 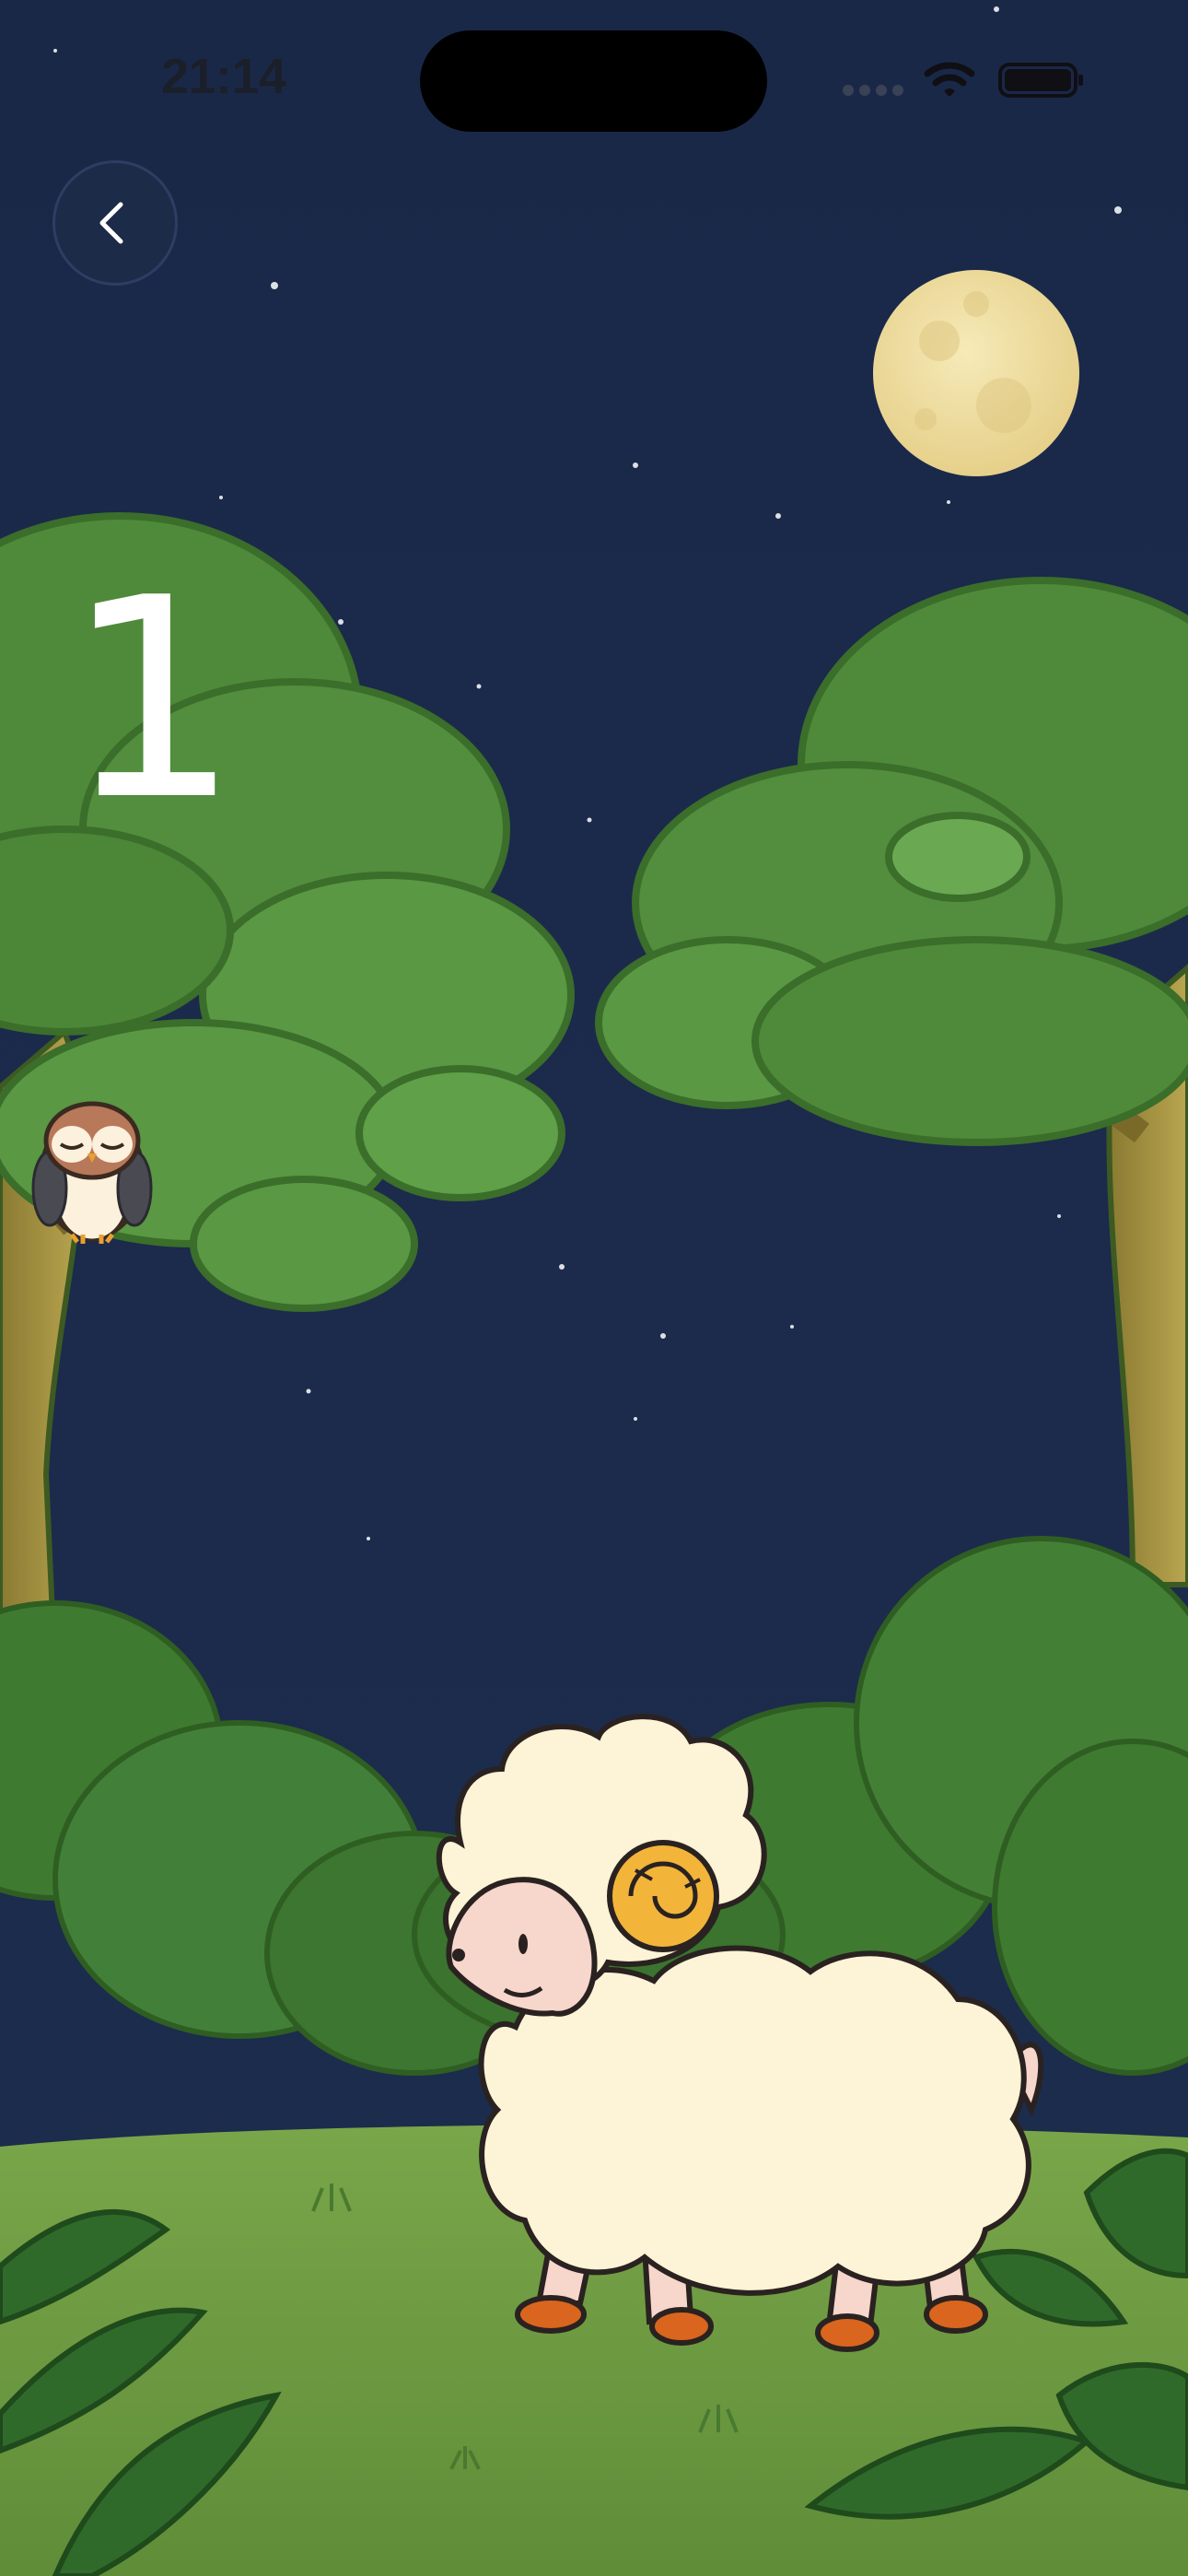 What do you see at coordinates (111, 223) in the screenshot?
I see `chevron-left-icon` at bounding box center [111, 223].